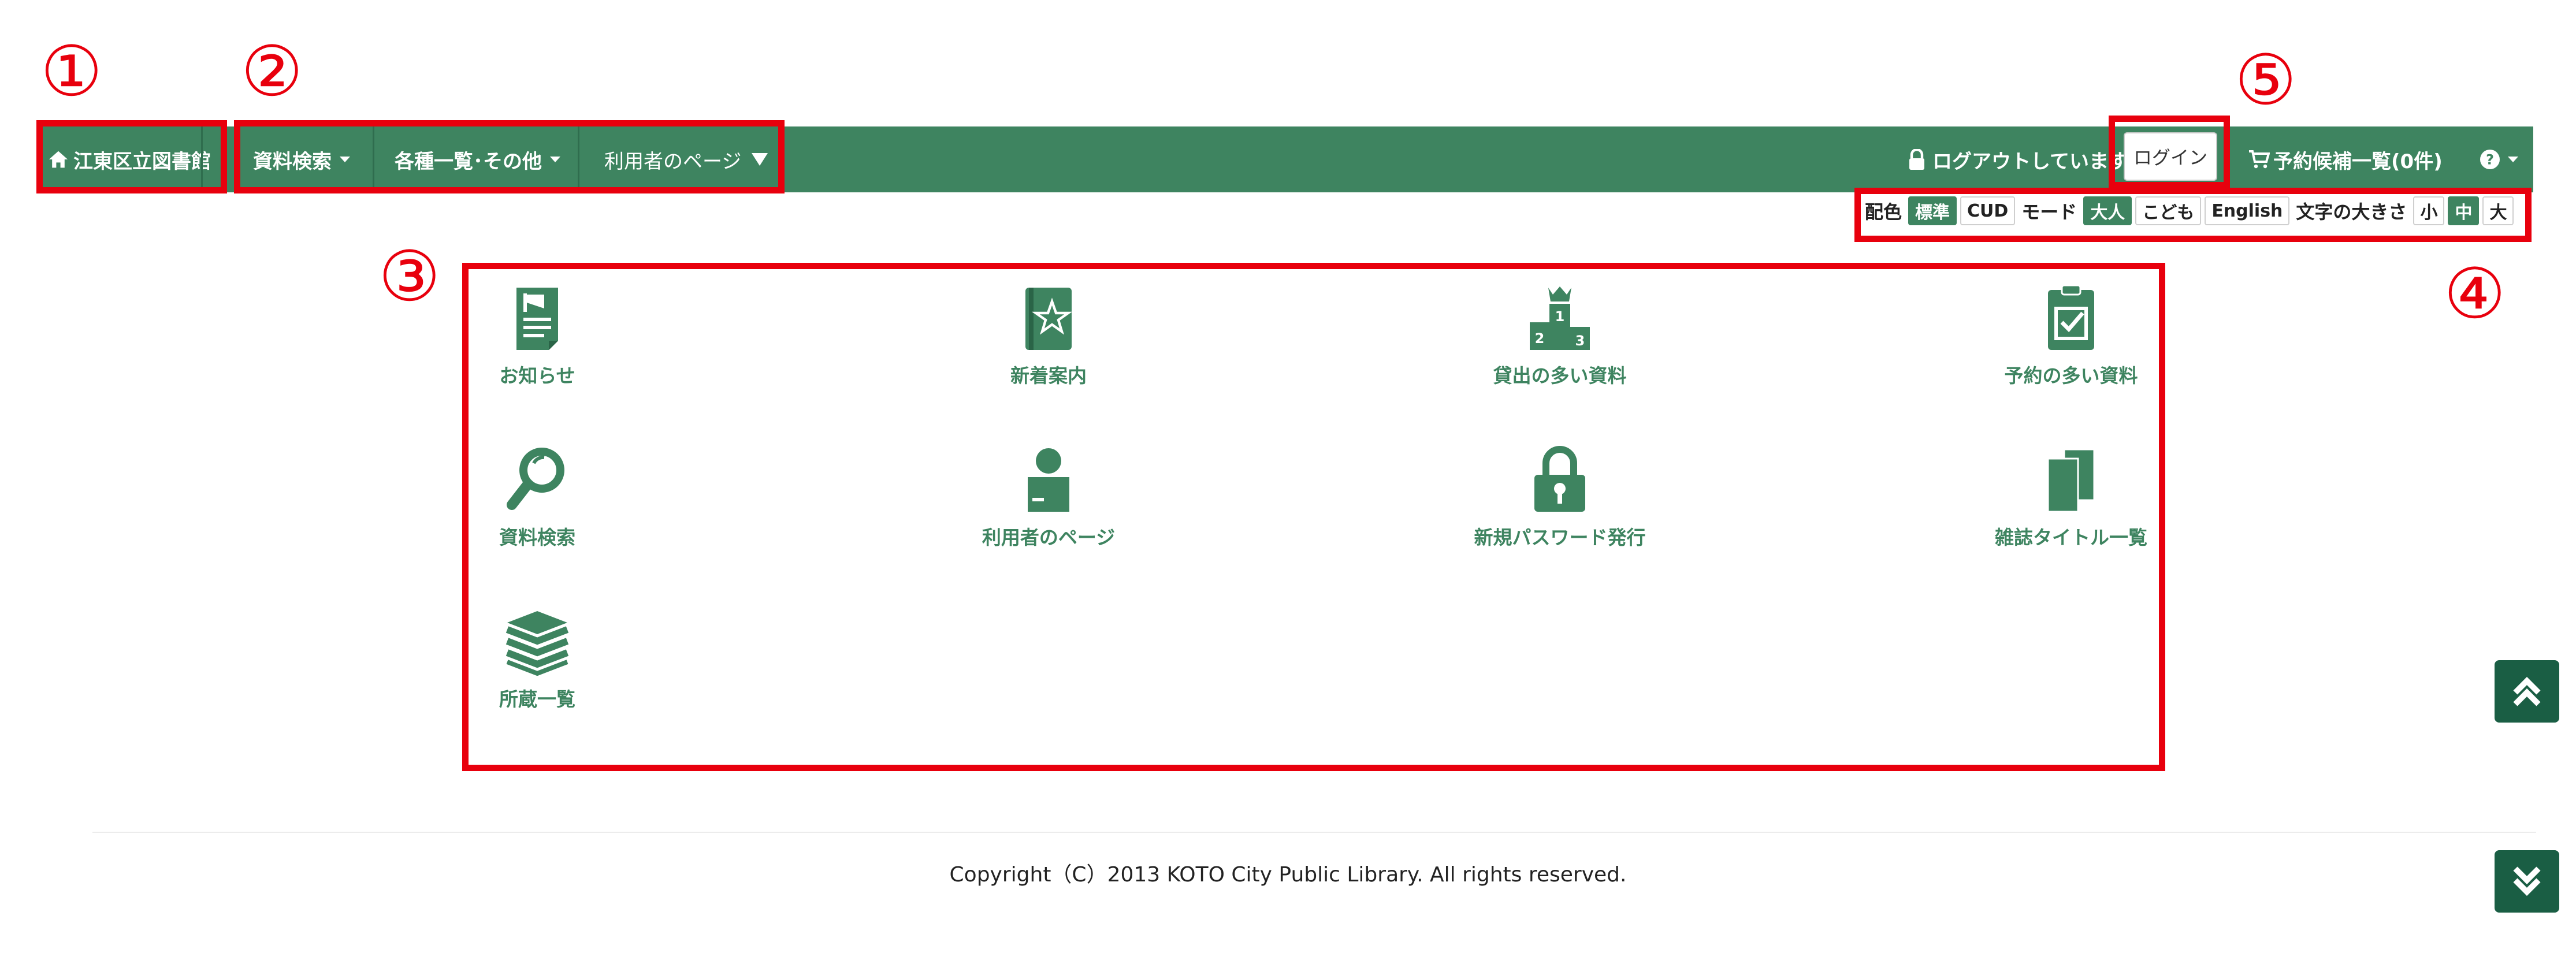 The width and height of the screenshot is (2576, 979). What do you see at coordinates (1314, 832) in the screenshot?
I see `footer-divider` at bounding box center [1314, 832].